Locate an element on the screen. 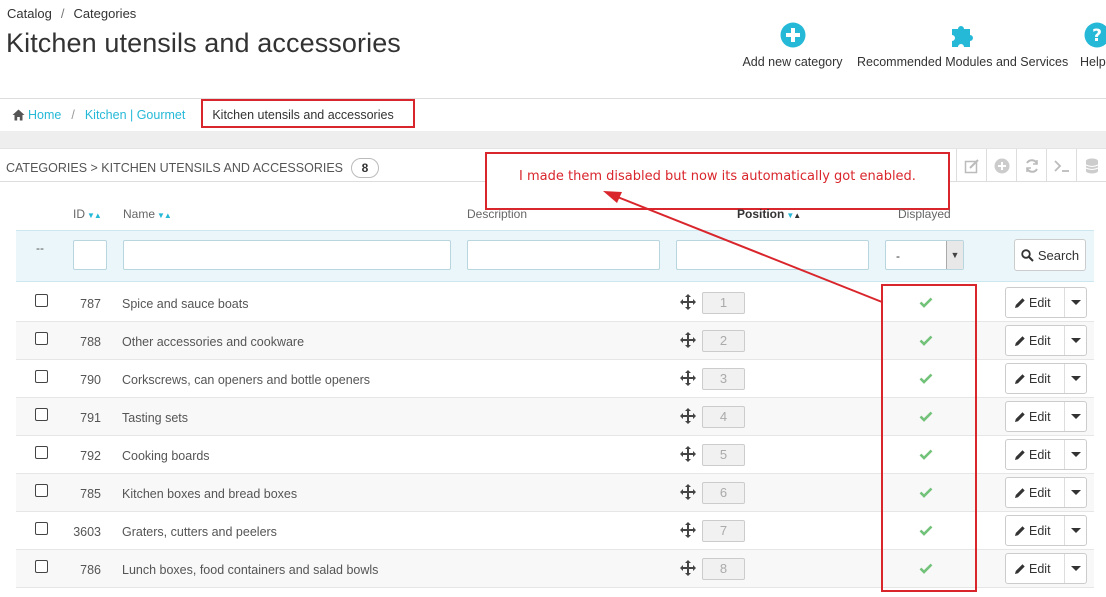  column-displayed-label: Displayed is located at coordinates (924, 214).